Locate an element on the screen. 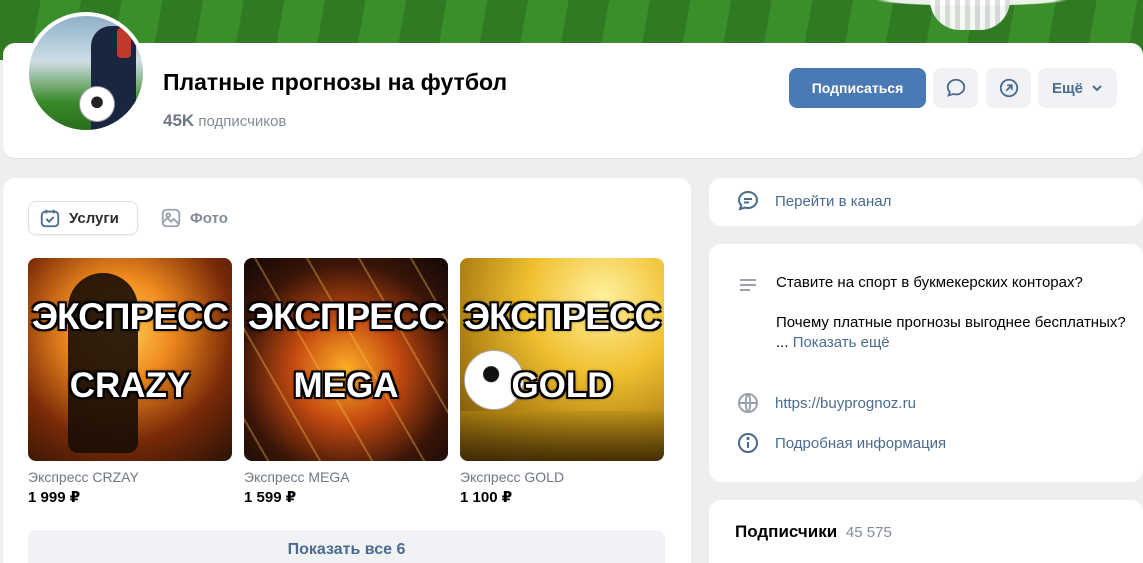 The width and height of the screenshot is (1143, 563). page-title: Платные прогнозы на футбол is located at coordinates (335, 82).